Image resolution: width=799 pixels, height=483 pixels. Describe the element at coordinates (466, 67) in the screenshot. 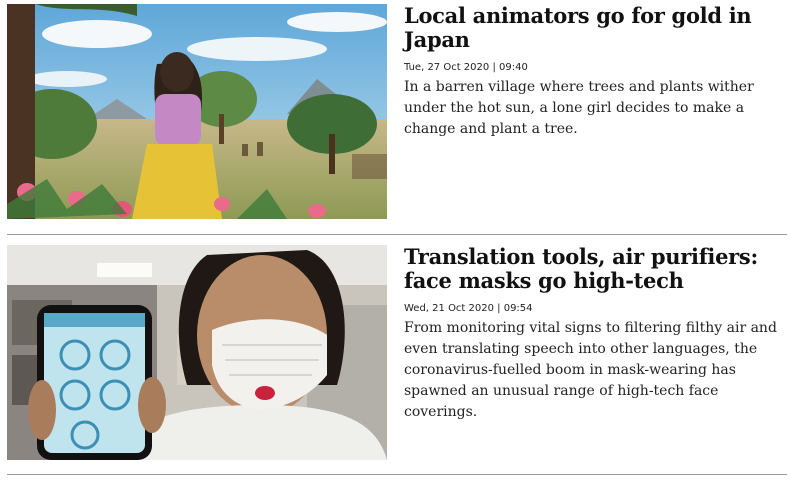

I see `article-date: Tue, 27 Oct 2020 | 09:40` at that location.